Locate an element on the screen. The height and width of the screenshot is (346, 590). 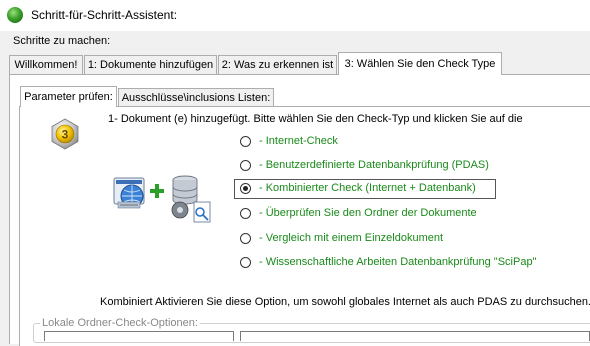
check-type-illustration is located at coordinates (162, 199).